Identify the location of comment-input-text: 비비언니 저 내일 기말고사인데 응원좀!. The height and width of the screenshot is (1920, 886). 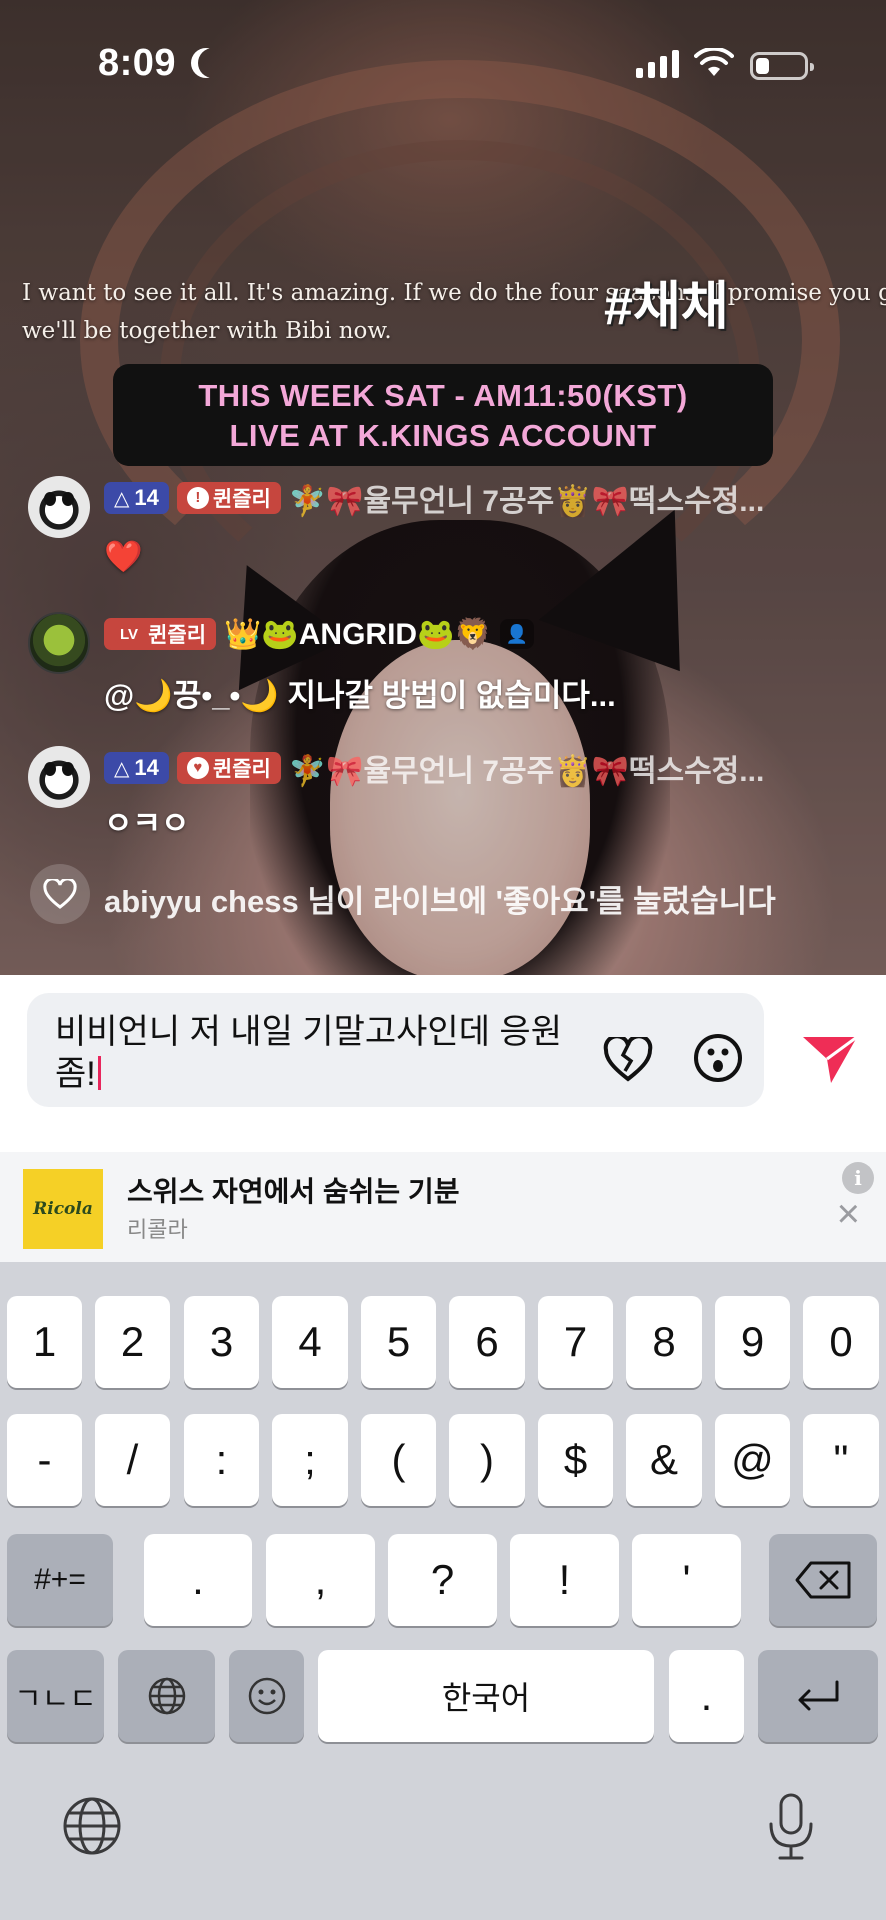
(315, 1053).